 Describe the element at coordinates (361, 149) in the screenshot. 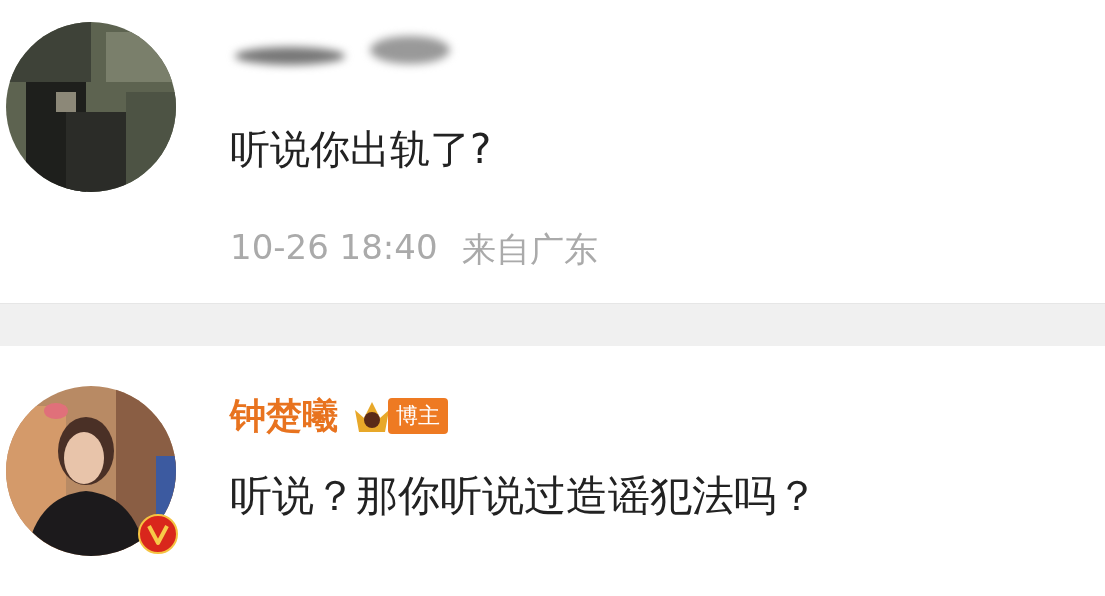

I see `comment-text: 听说你出轨了?` at that location.